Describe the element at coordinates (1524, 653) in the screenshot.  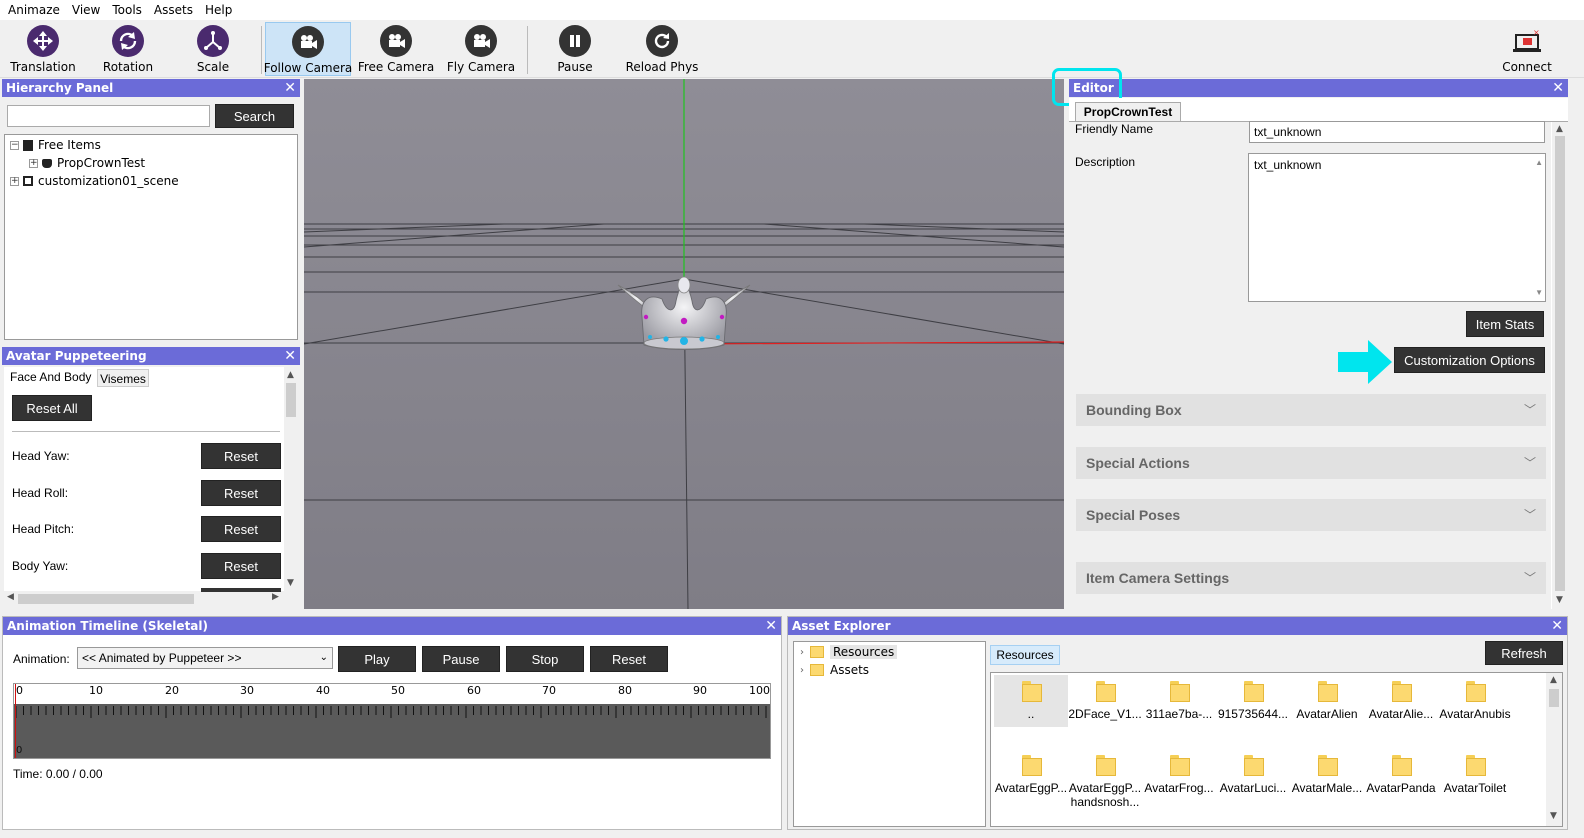
I see `refresh-button: Refresh` at that location.